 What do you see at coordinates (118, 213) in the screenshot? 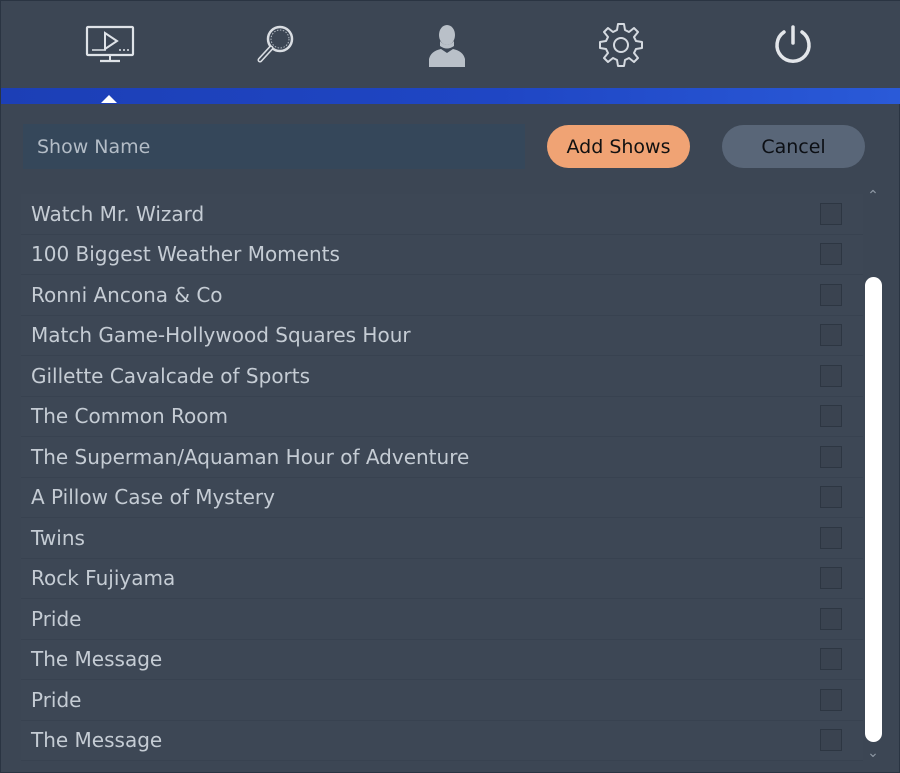
I see `show-title: Watch Mr. Wizard` at bounding box center [118, 213].